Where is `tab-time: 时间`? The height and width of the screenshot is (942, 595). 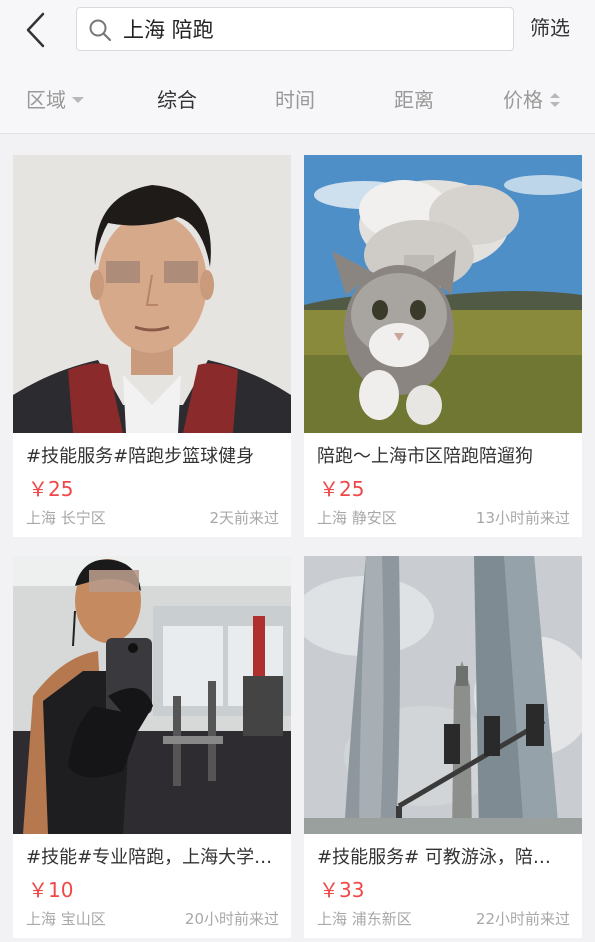
tab-time: 时间 is located at coordinates (295, 100).